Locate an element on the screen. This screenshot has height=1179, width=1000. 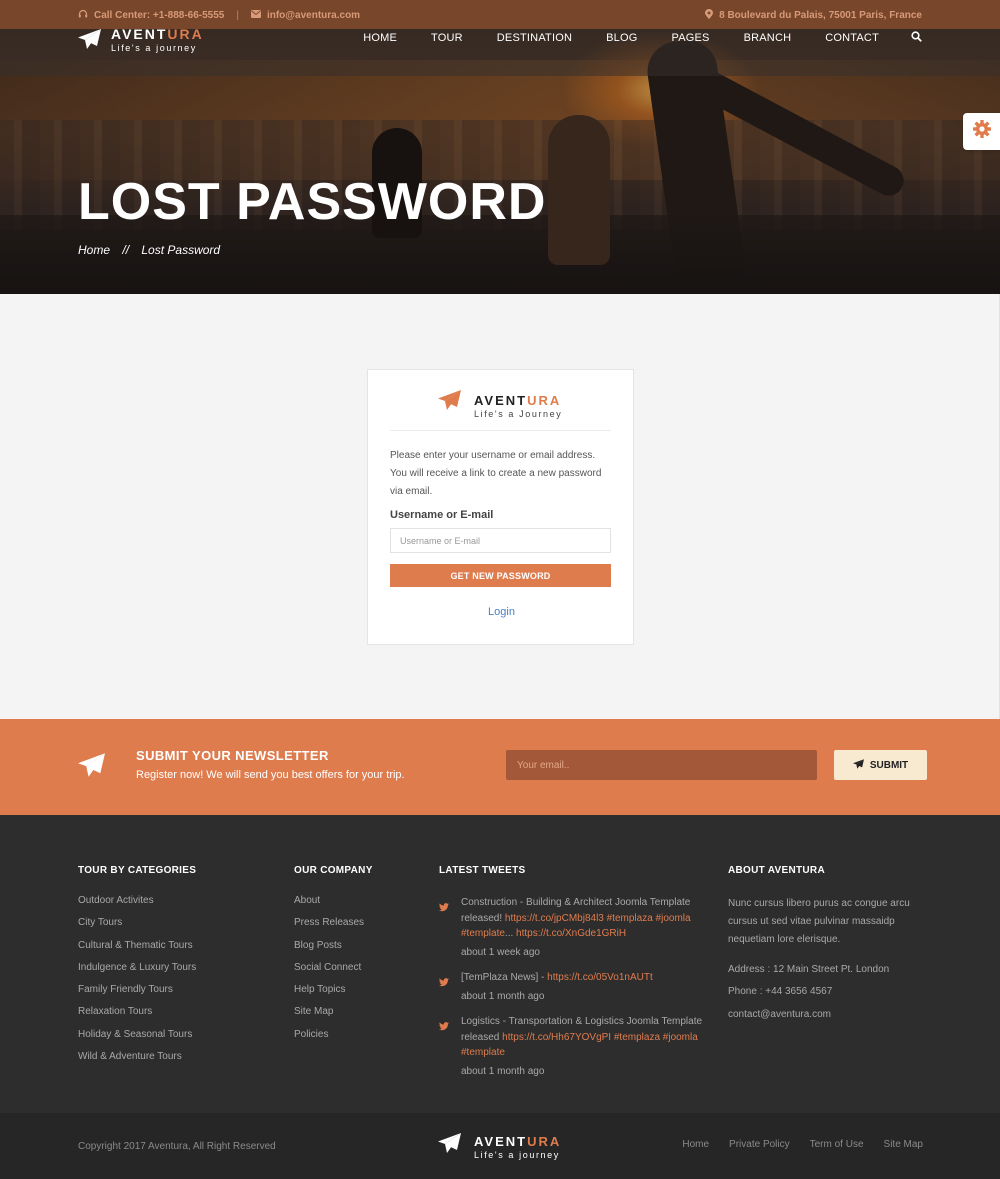
breadcrumb-current: Lost Password is located at coordinates (181, 250).